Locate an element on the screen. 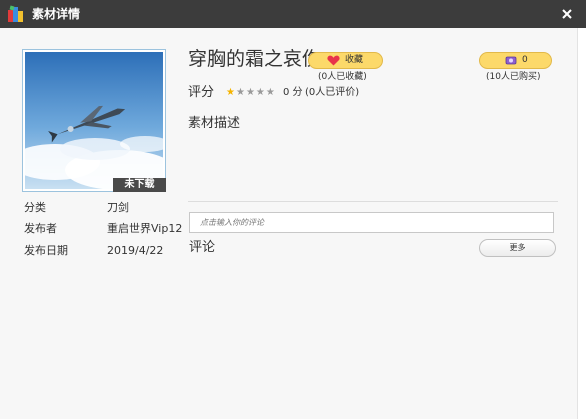 This screenshot has height=419, width=586. close-button is located at coordinates (567, 14).